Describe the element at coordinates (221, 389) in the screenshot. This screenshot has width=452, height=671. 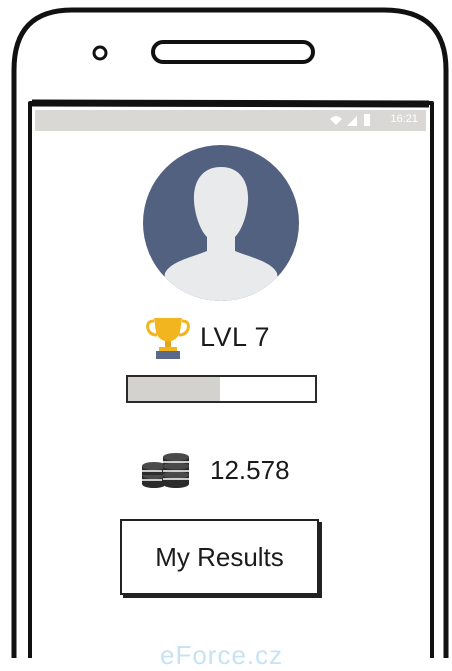
I see `level-progress-bar` at that location.